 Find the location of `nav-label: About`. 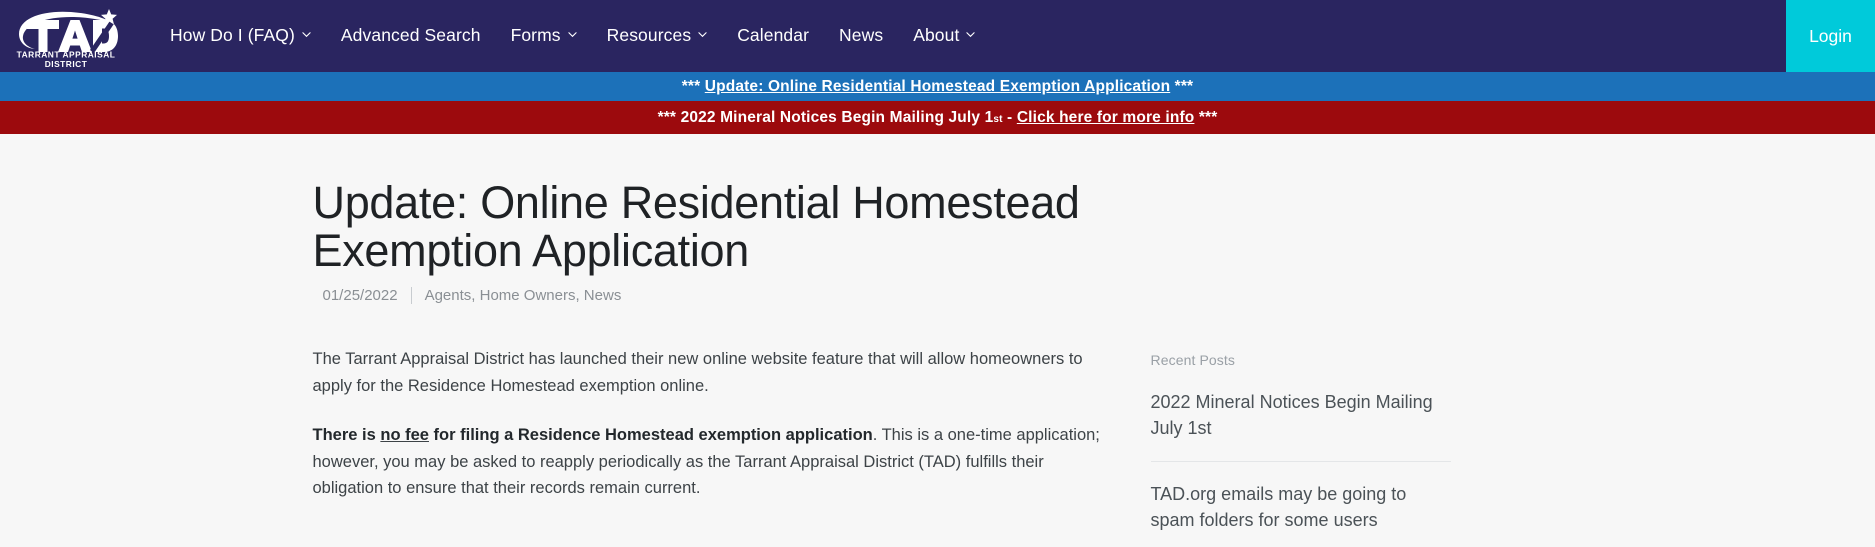

nav-label: About is located at coordinates (936, 35).